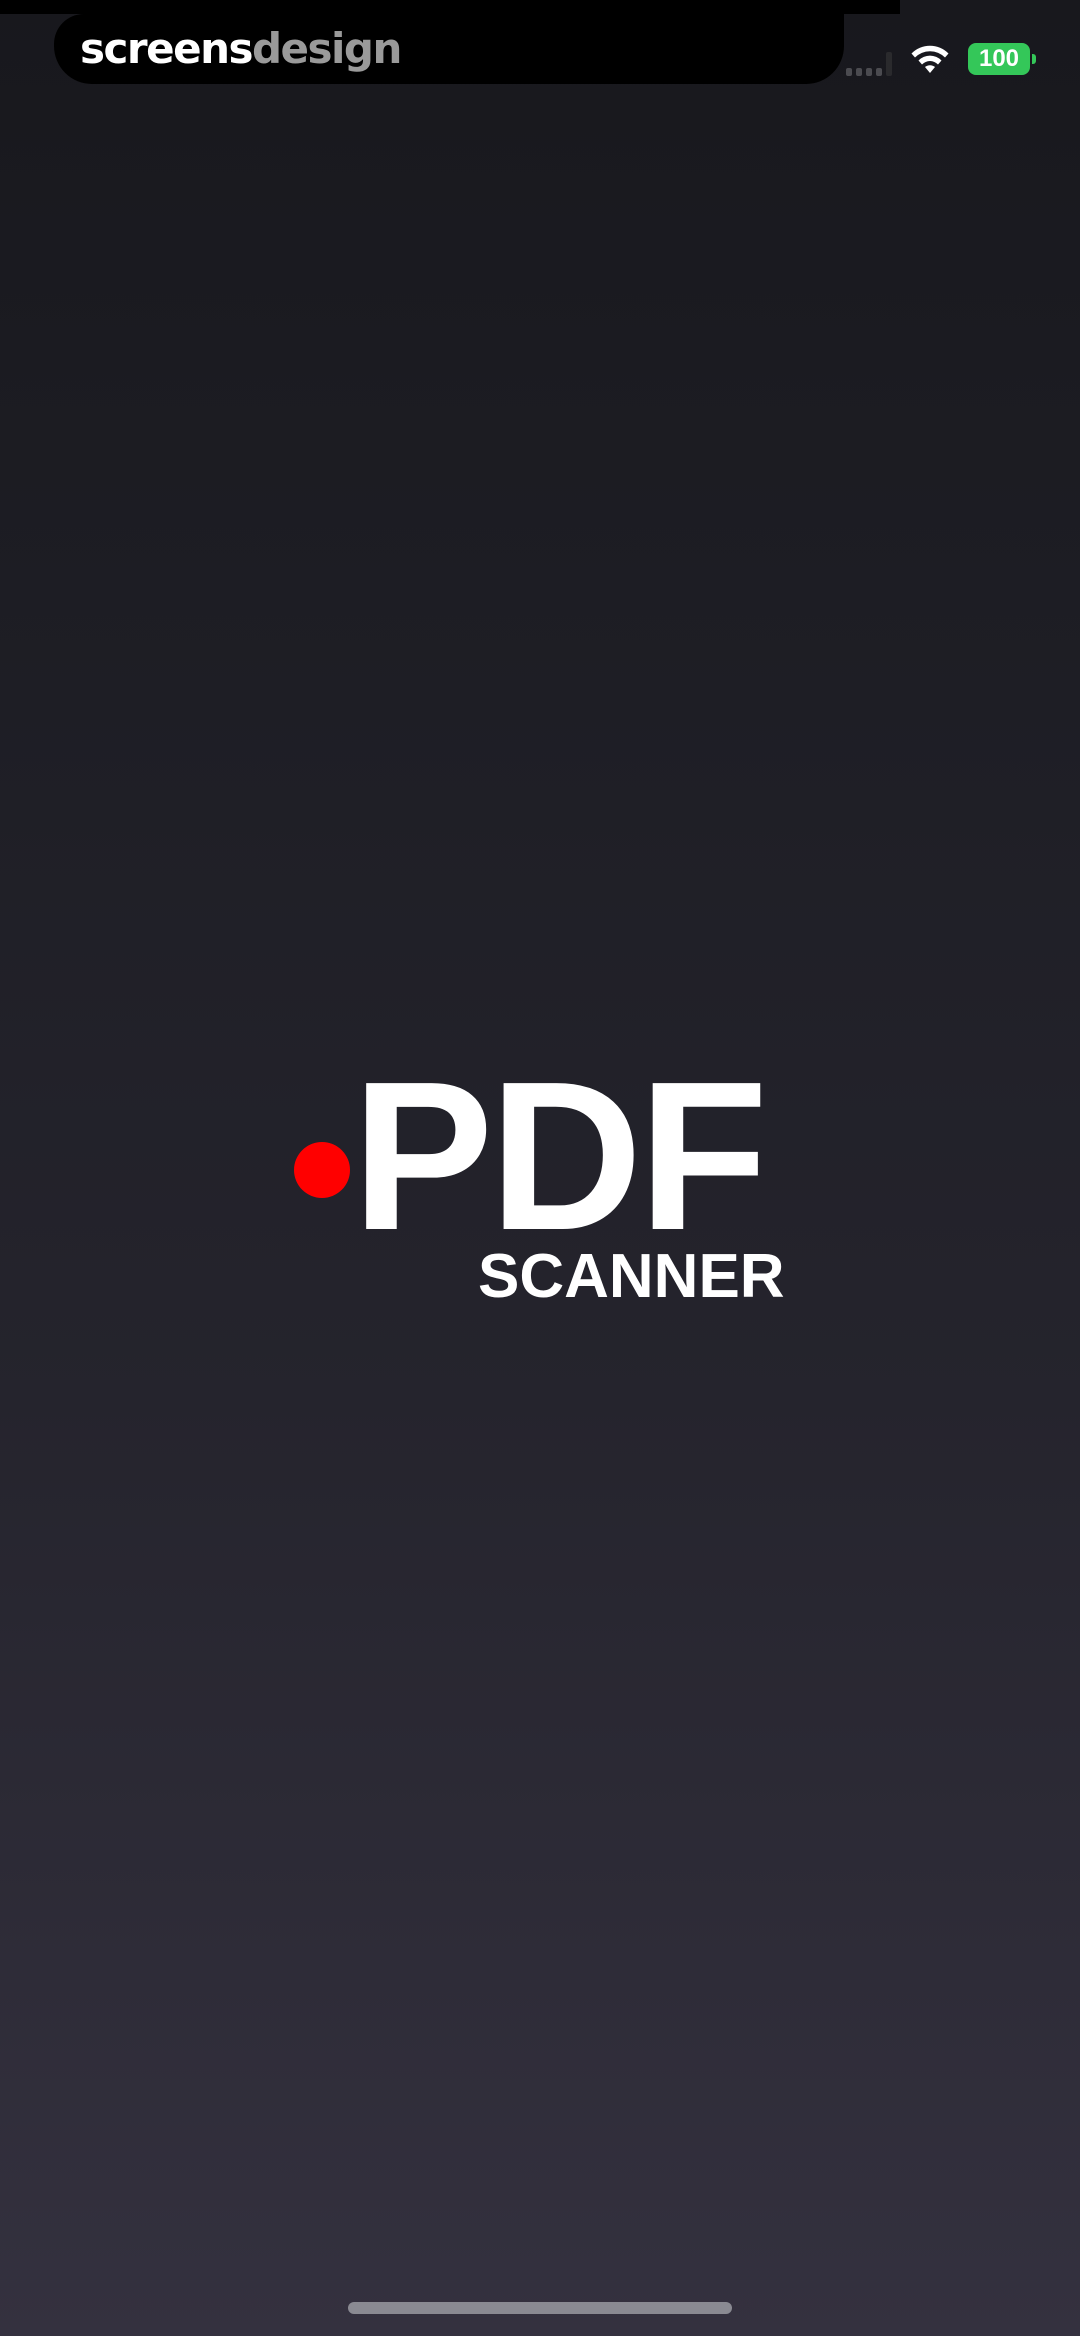 The height and width of the screenshot is (2336, 1080). I want to click on battery-icon: 100, so click(1002, 59).